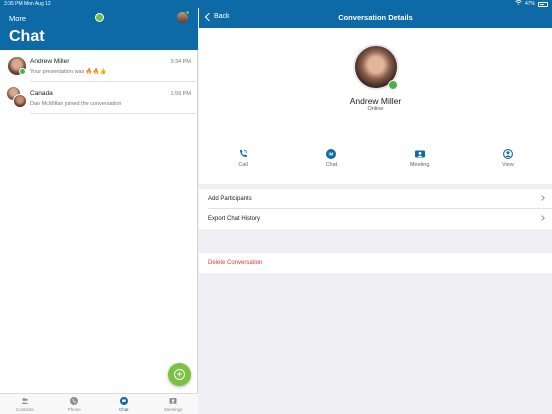 Image resolution: width=552 pixels, height=414 pixels. I want to click on tab-meetings: Meetings, so click(174, 404).